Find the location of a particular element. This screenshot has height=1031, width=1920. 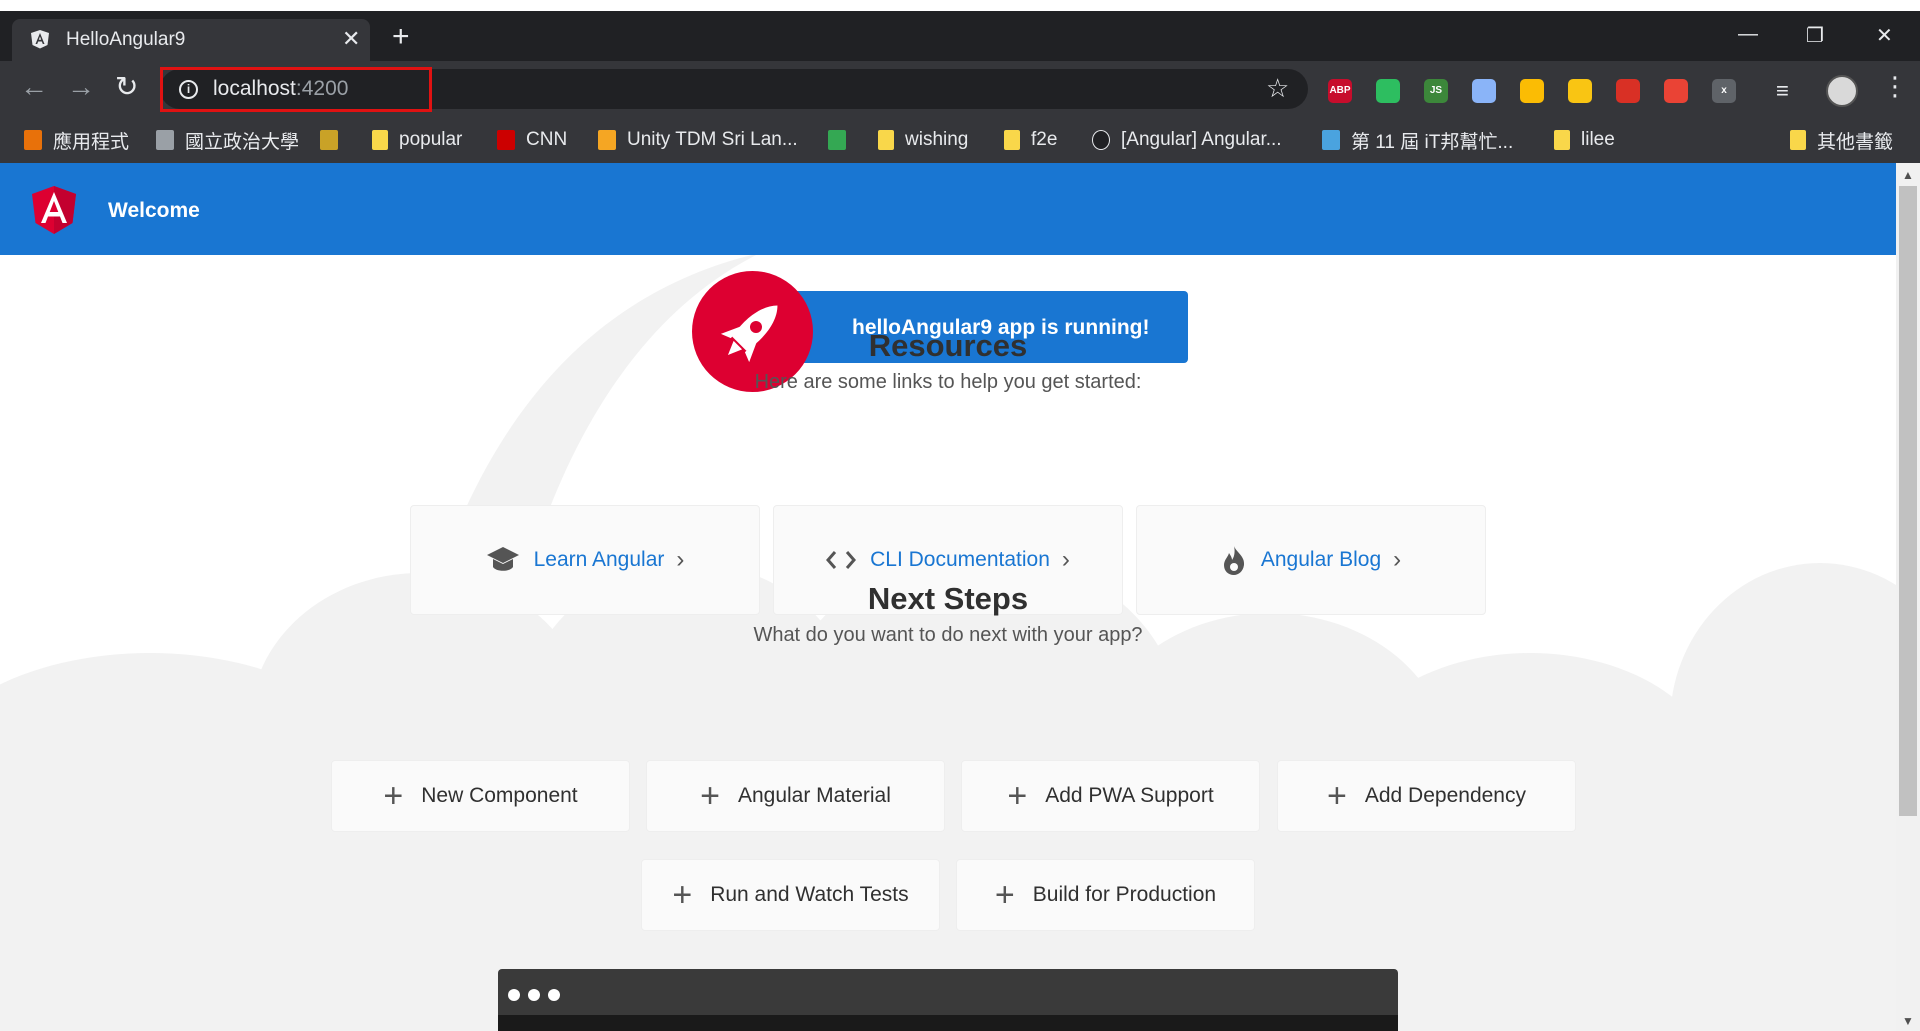

tab-close-icon: ✕ is located at coordinates (351, 39).